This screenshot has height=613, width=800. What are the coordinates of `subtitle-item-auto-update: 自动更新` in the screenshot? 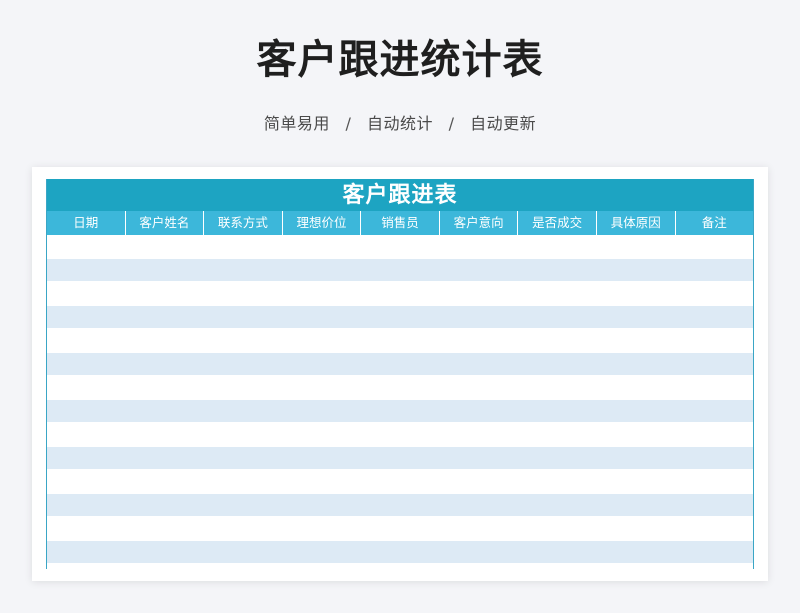 It's located at (503, 123).